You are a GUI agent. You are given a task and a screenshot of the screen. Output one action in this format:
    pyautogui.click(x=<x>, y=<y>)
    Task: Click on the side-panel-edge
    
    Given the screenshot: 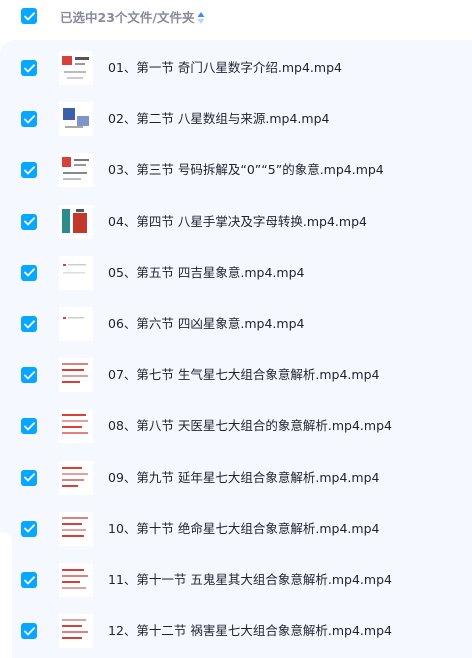 What is the action you would take?
    pyautogui.click(x=6, y=595)
    